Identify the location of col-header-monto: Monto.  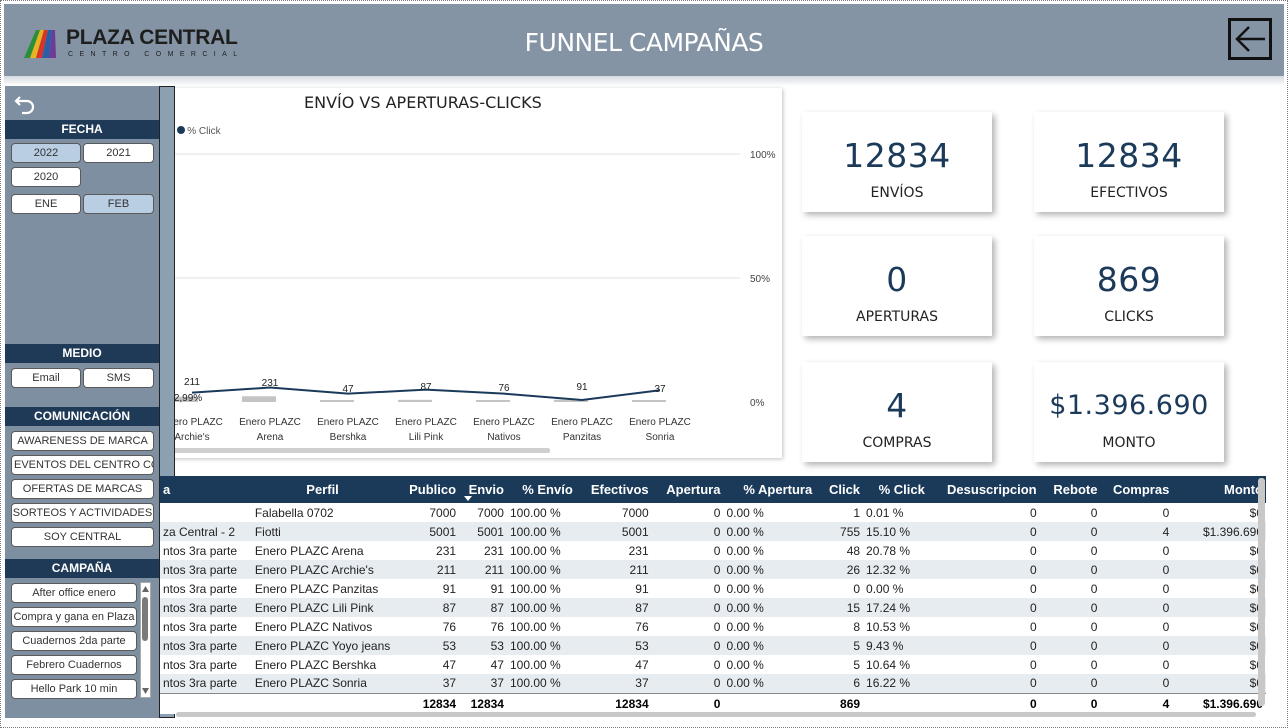
(1219, 489).